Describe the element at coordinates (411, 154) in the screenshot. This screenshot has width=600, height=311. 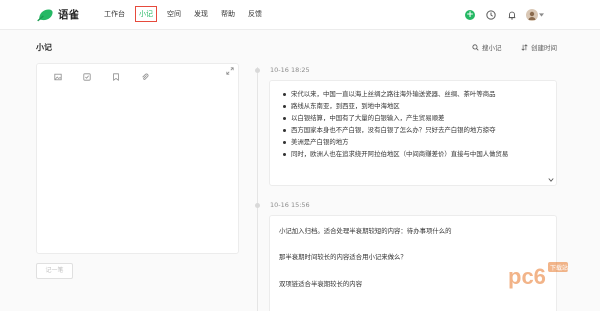
I see `list-item: 同时，欧洲人也在追求绕开阿拉伯地区（中间商赚差价）直接与中国人做贸易` at that location.